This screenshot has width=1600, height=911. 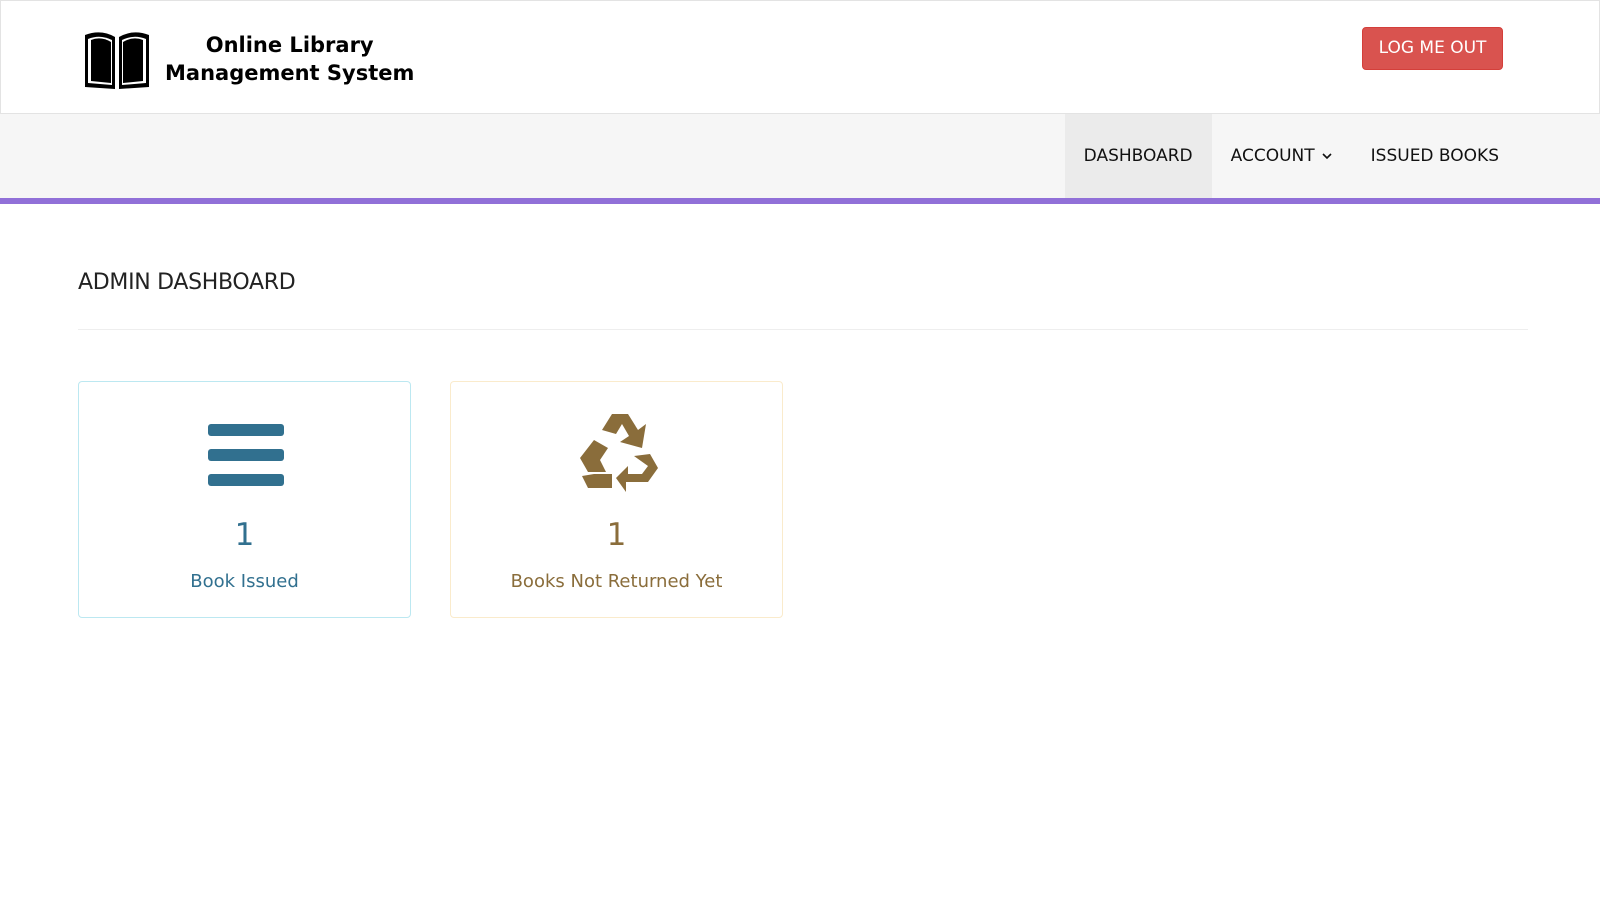 What do you see at coordinates (245, 455) in the screenshot?
I see `bars-icon` at bounding box center [245, 455].